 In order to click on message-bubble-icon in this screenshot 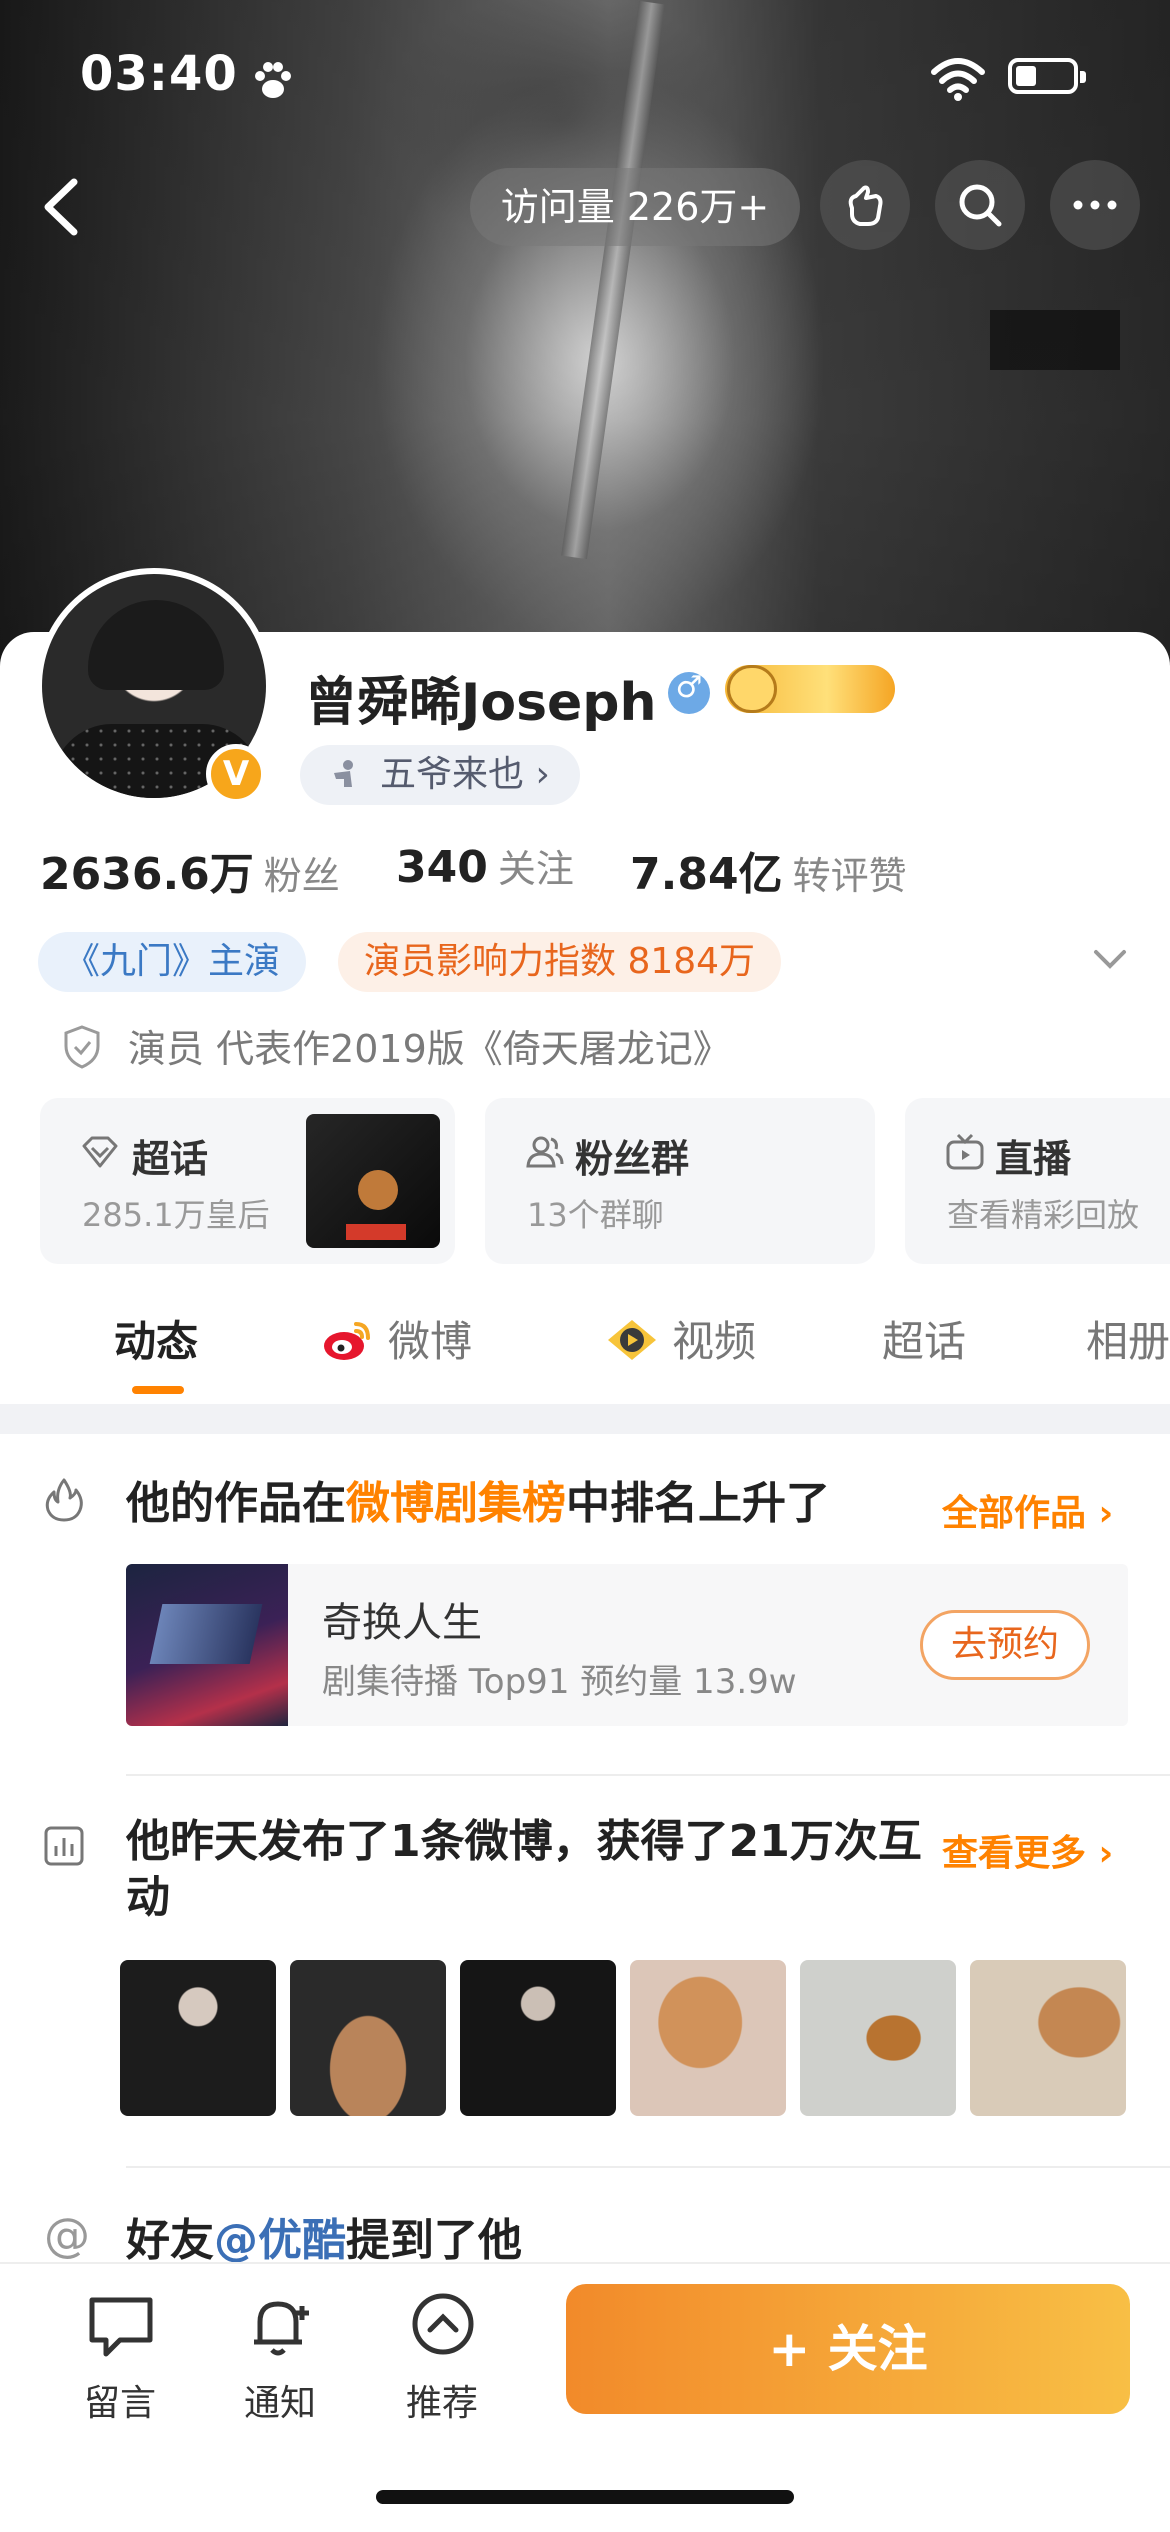, I will do `click(121, 2327)`.